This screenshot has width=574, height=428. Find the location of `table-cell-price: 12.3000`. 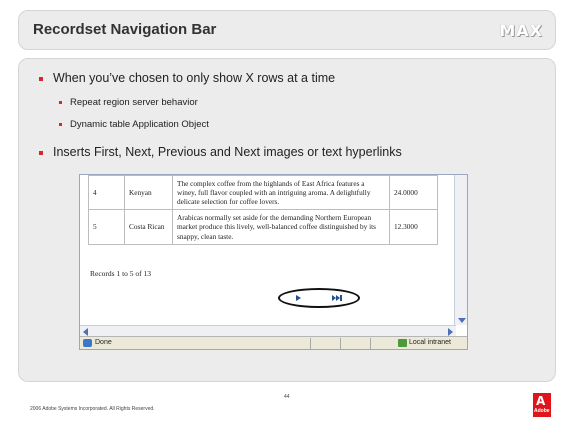

table-cell-price: 12.3000 is located at coordinates (413, 227).